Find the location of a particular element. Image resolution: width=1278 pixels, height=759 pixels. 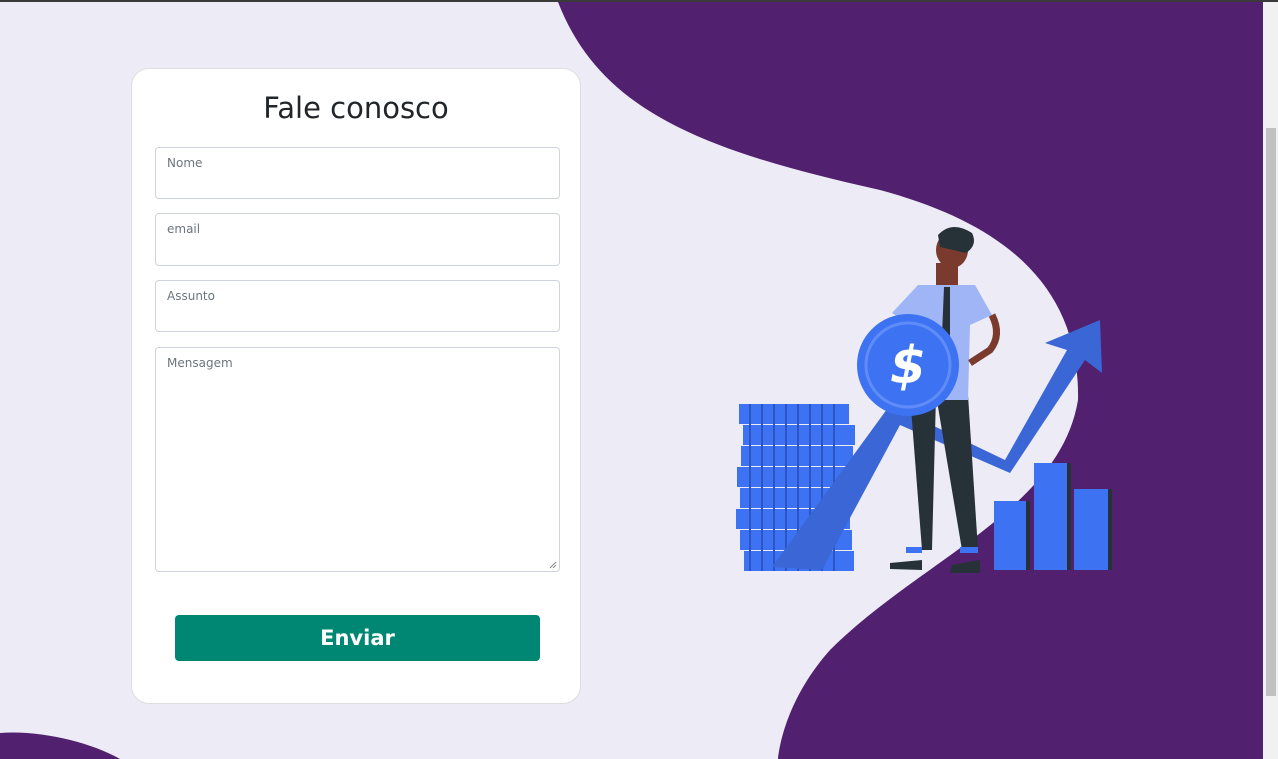

submit-button: Enviar is located at coordinates (357, 638).